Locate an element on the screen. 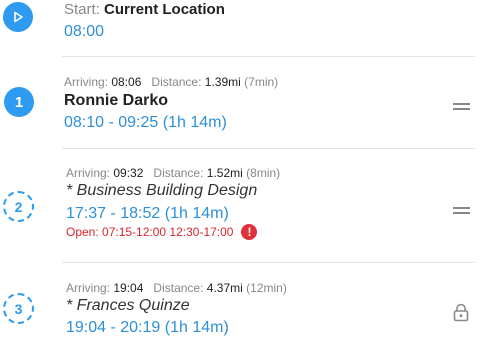  stop-name: * Frances Quinze is located at coordinates (128, 305).